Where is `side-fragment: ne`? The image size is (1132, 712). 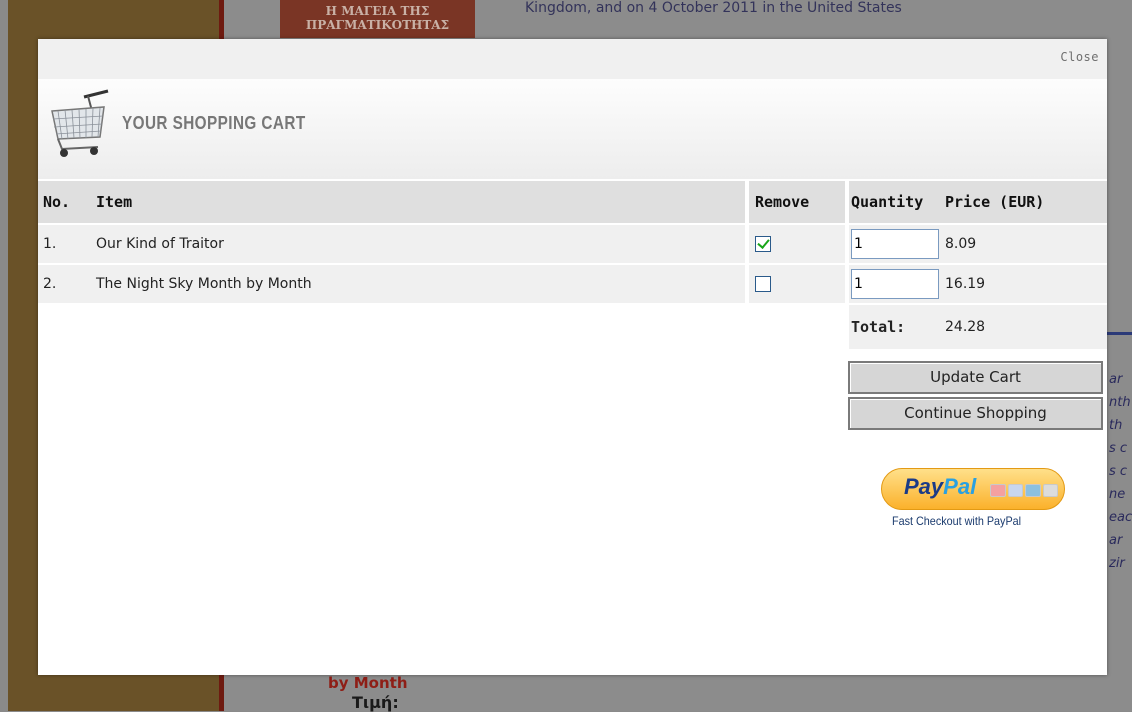
side-fragment: ne is located at coordinates (1117, 494).